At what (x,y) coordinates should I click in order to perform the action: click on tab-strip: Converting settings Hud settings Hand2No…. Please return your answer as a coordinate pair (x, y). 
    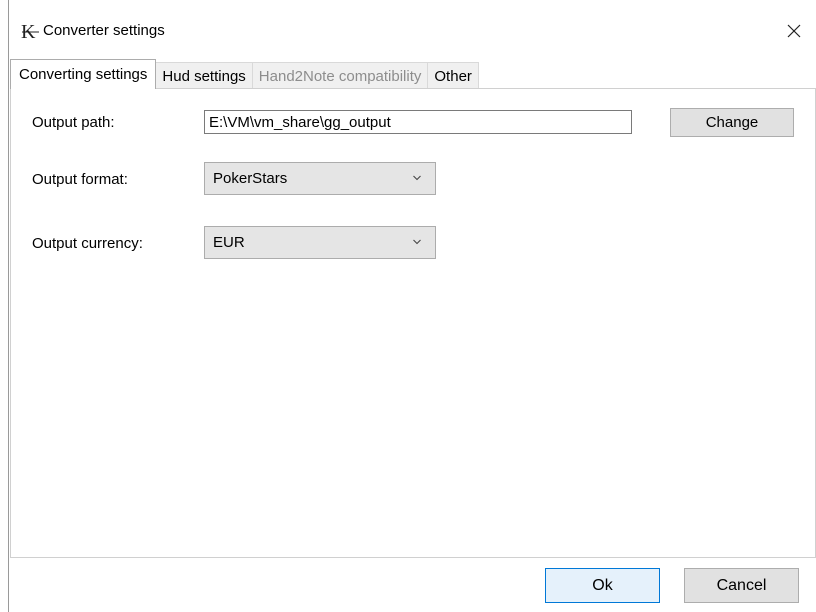
    Looking at the image, I should click on (244, 74).